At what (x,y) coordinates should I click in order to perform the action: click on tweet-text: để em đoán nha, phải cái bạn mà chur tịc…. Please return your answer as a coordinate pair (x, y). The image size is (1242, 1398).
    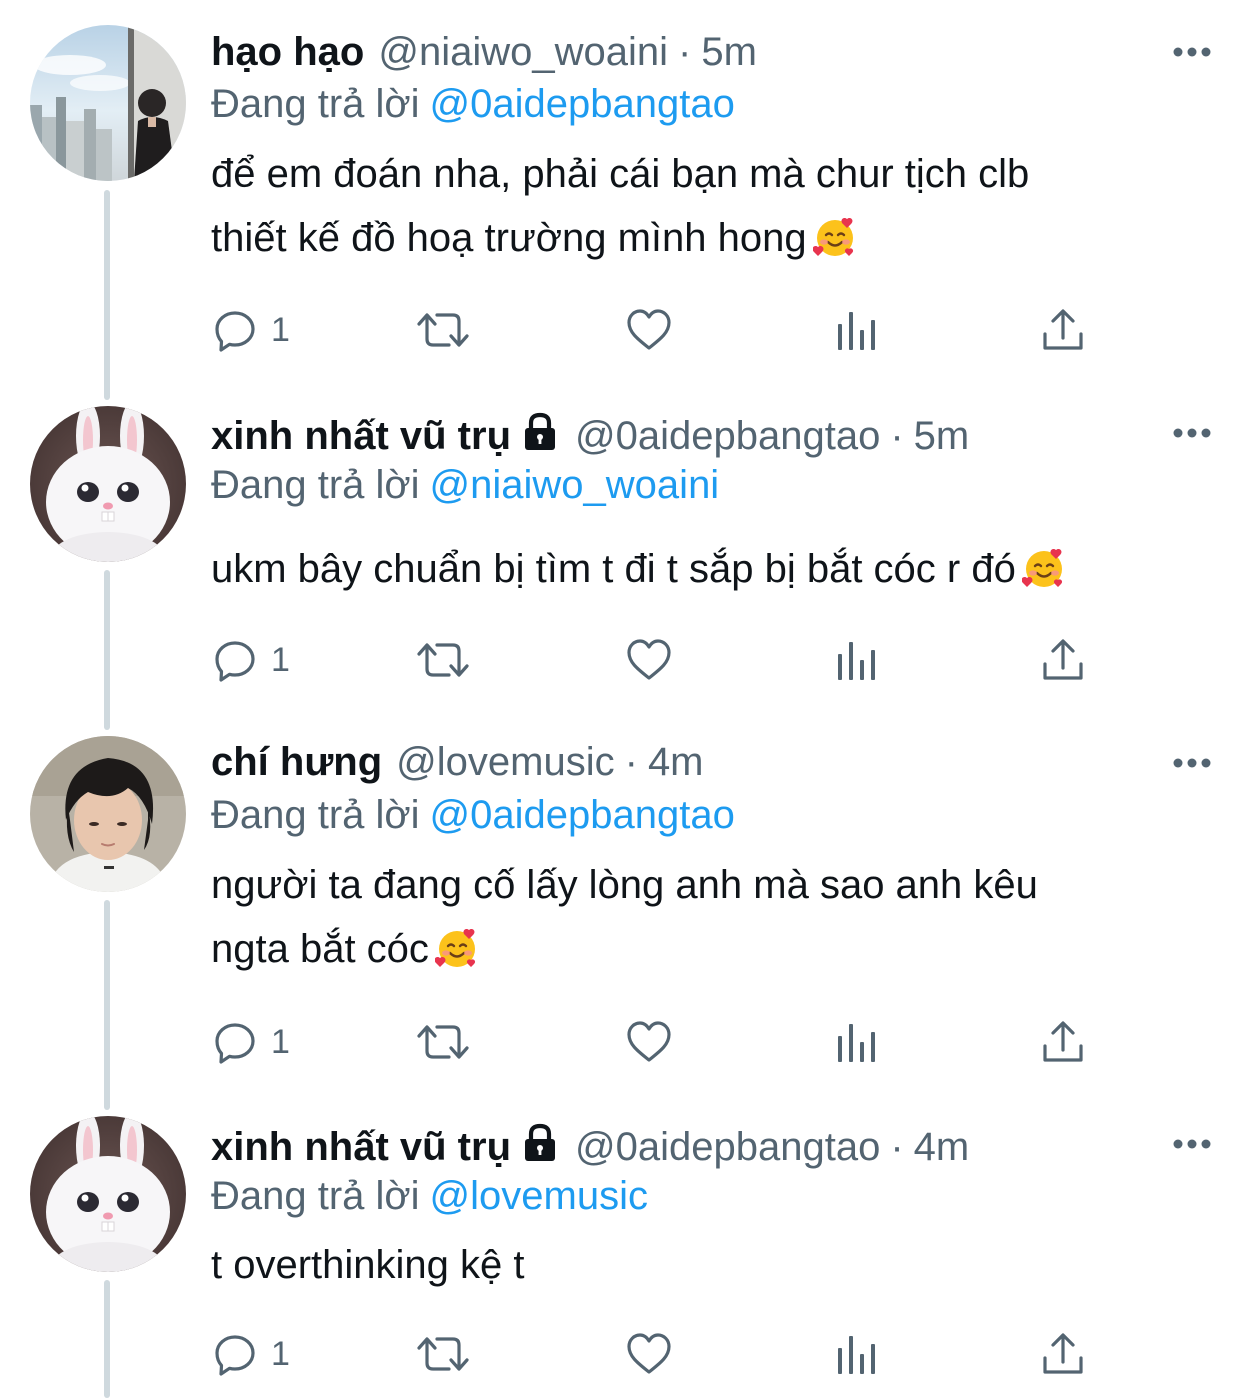
    Looking at the image, I should click on (691, 206).